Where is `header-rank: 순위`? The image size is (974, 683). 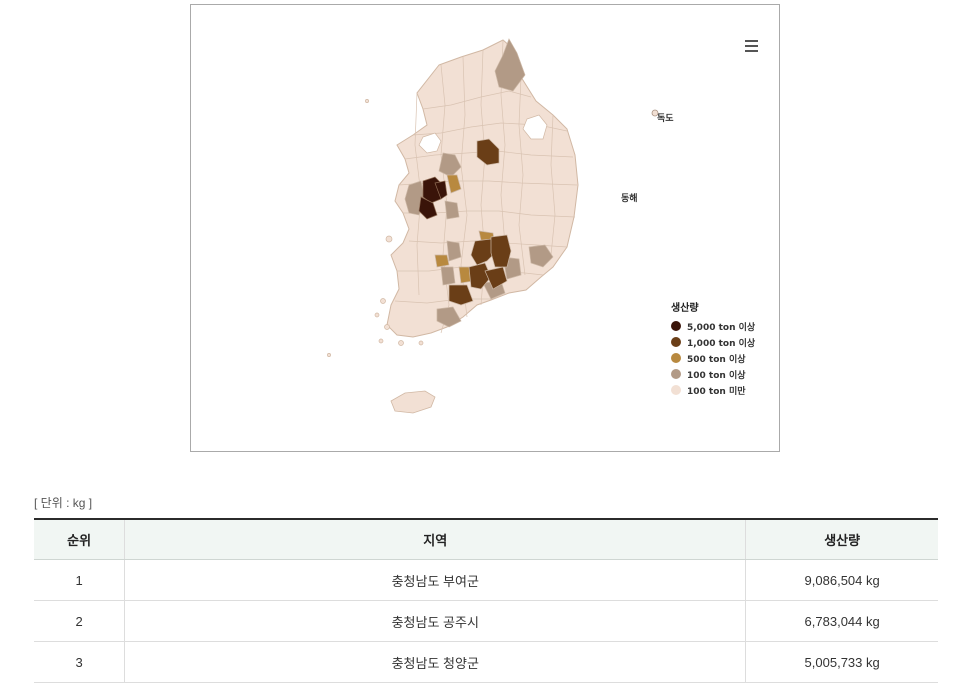 header-rank: 순위 is located at coordinates (79, 539).